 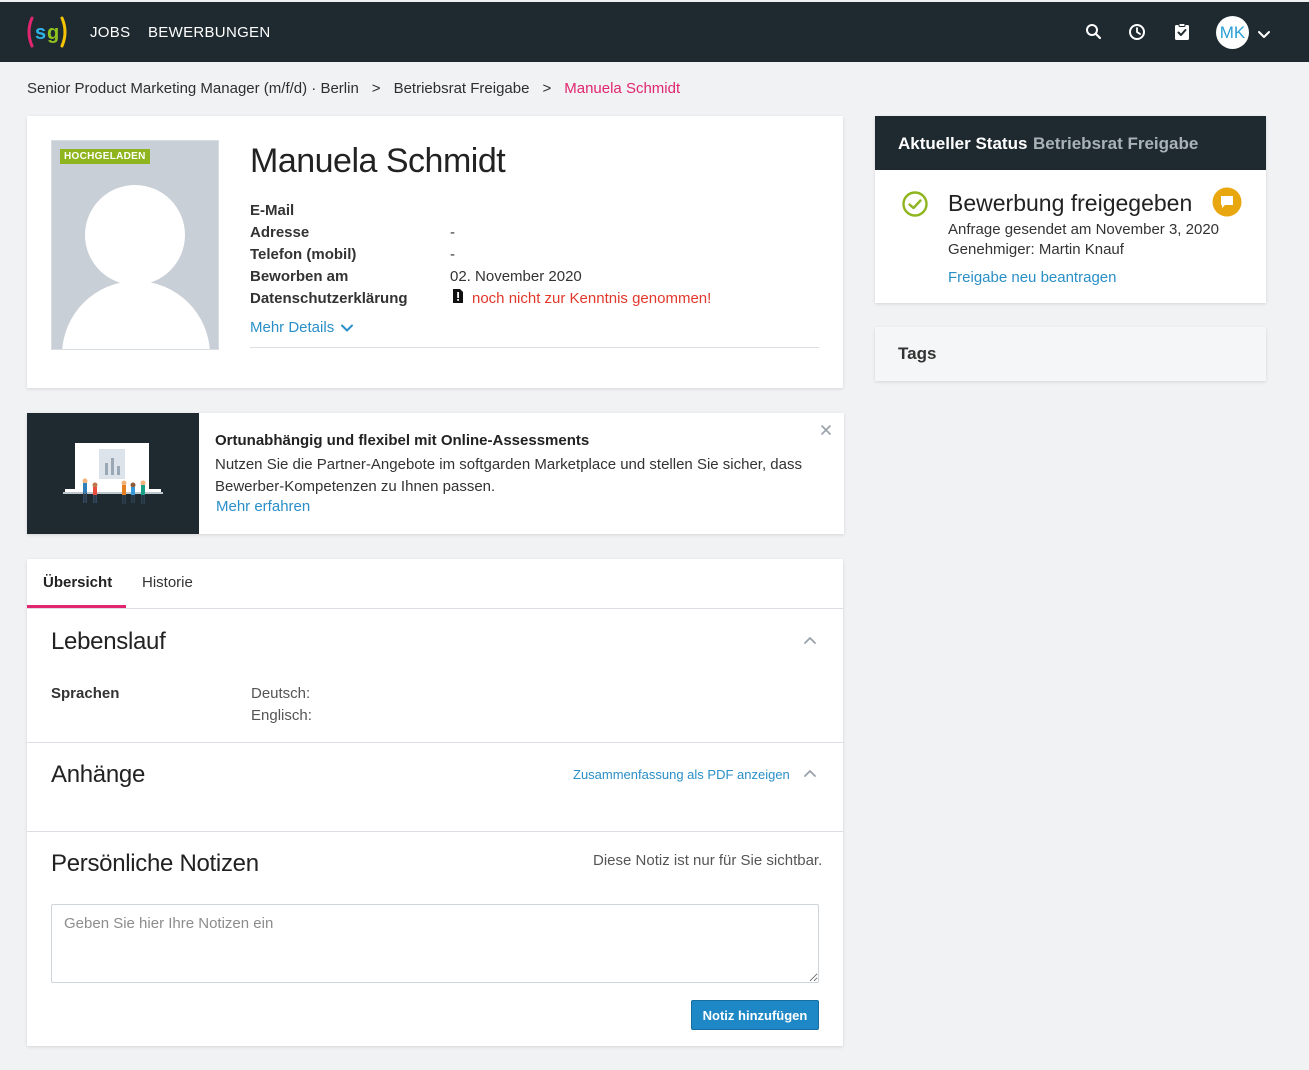 What do you see at coordinates (53, 33) in the screenshot?
I see `svg-text: g` at bounding box center [53, 33].